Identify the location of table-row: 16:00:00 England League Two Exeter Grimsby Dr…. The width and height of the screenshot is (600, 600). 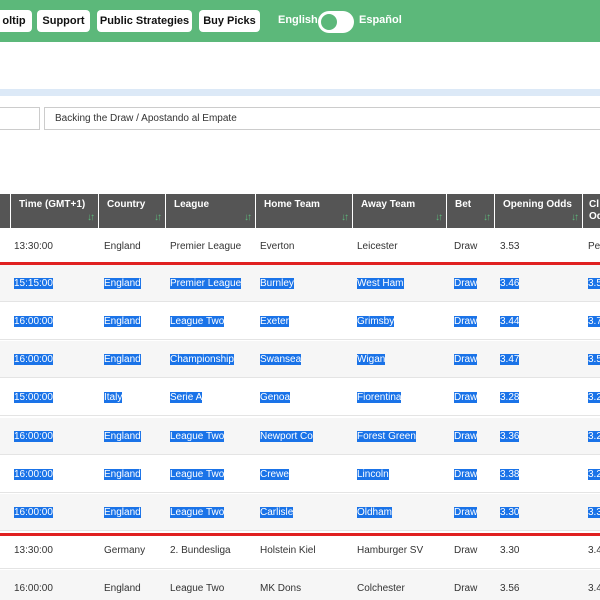
(300, 321).